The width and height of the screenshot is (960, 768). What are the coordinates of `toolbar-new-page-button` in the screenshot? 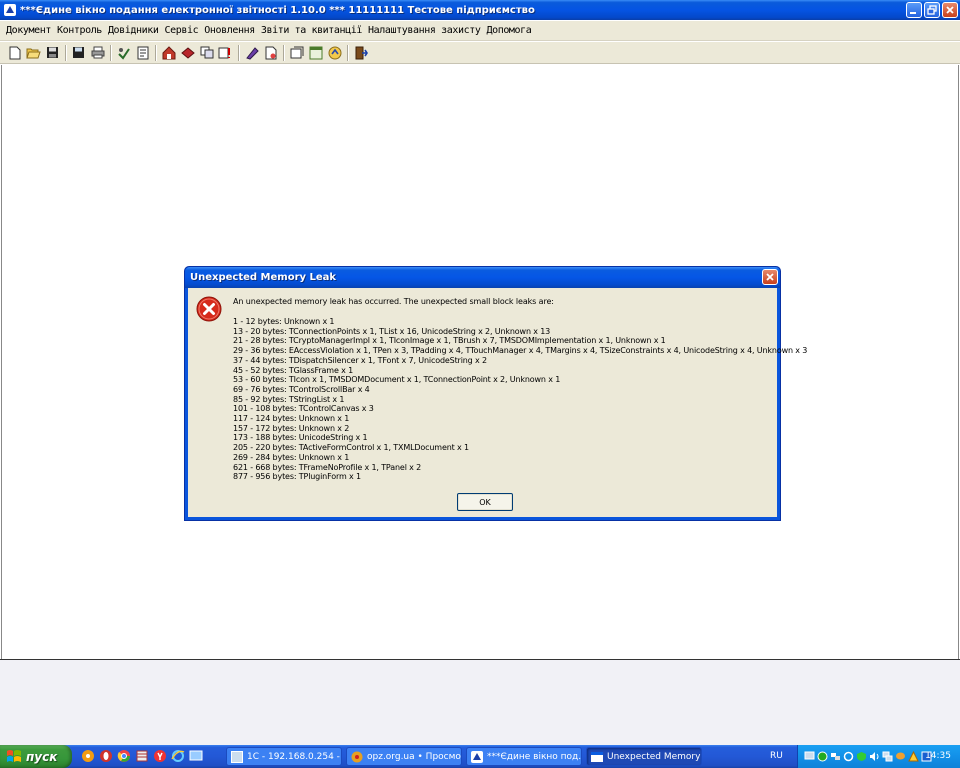 It's located at (270, 53).